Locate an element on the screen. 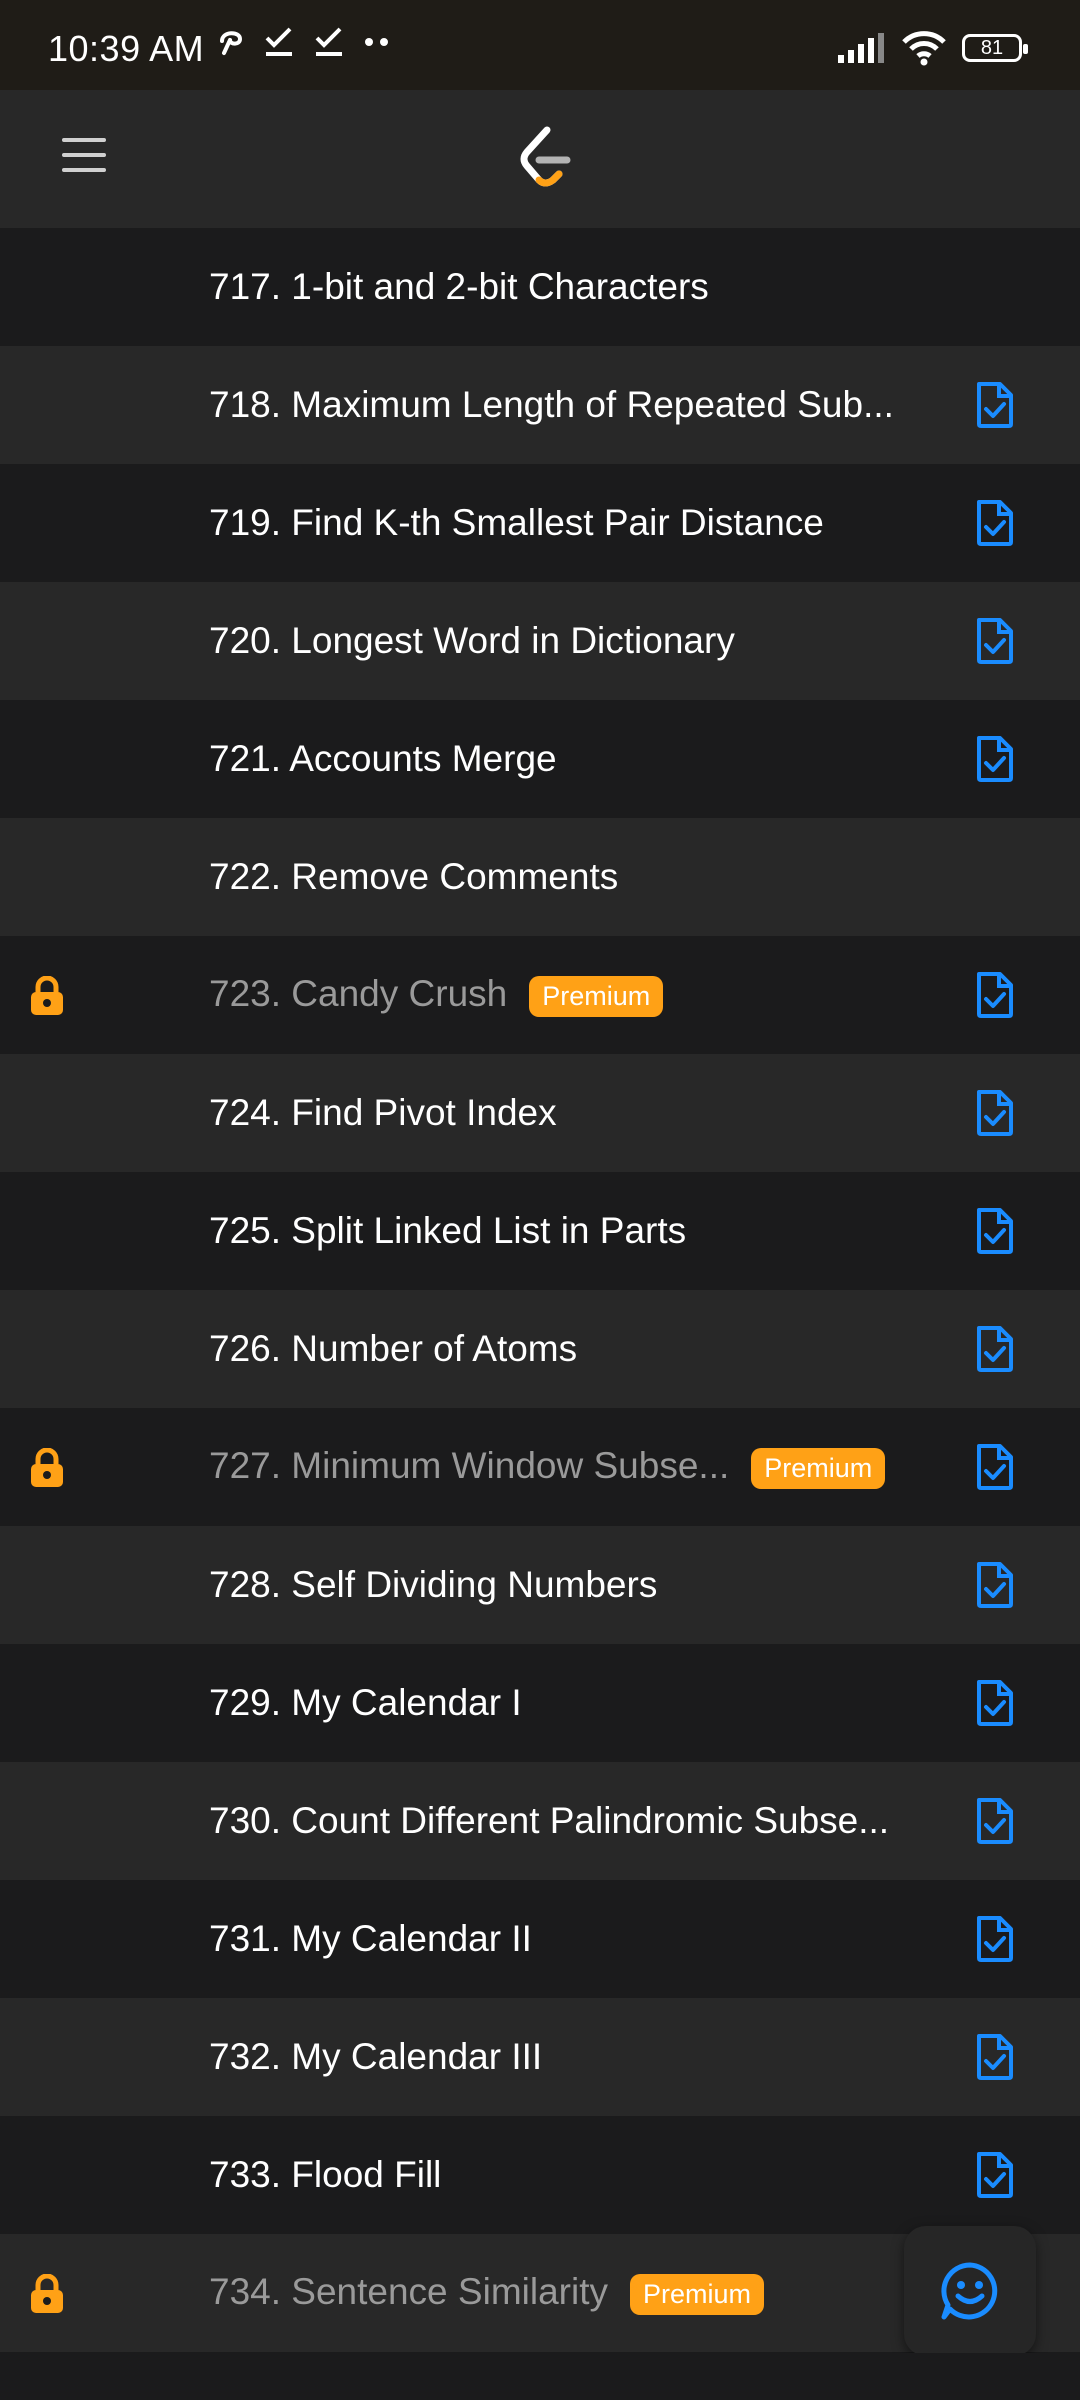 This screenshot has height=2400, width=1080. leetcode-logo-icon is located at coordinates (545, 159).